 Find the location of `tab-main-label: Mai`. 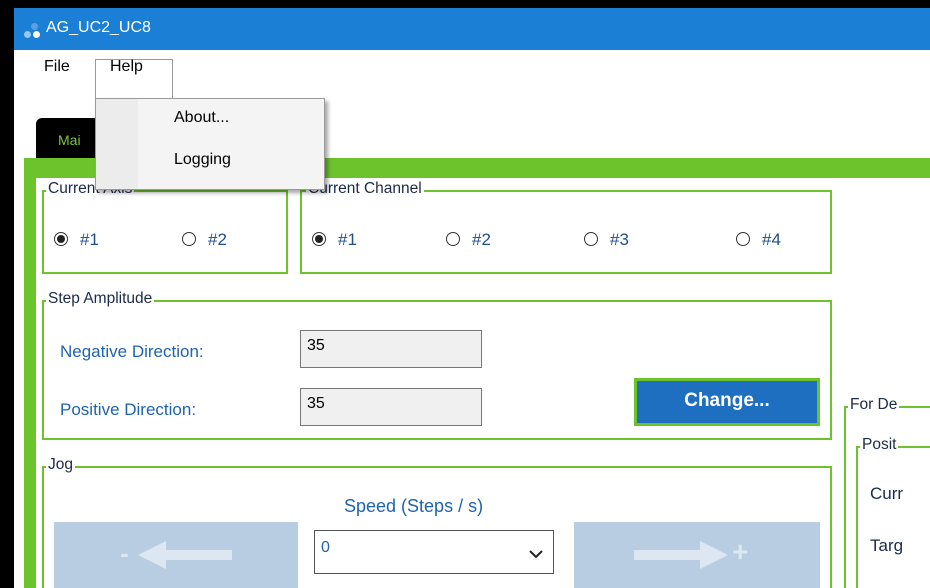

tab-main-label: Mai is located at coordinates (69, 140).